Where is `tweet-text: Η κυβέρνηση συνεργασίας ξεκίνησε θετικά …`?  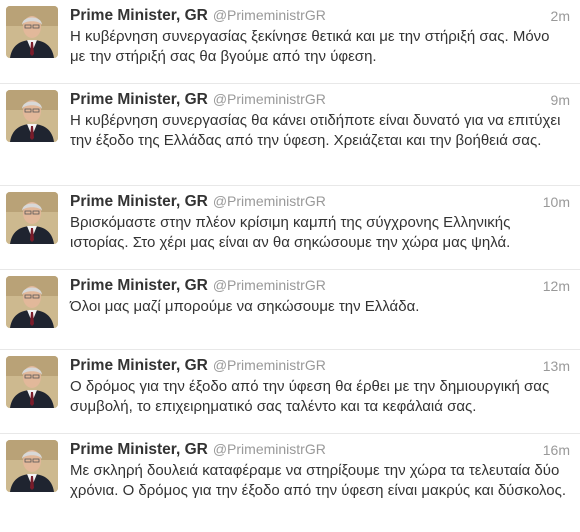 tweet-text: Η κυβέρνηση συνεργασίας ξεκίνησε θετικά … is located at coordinates (310, 46).